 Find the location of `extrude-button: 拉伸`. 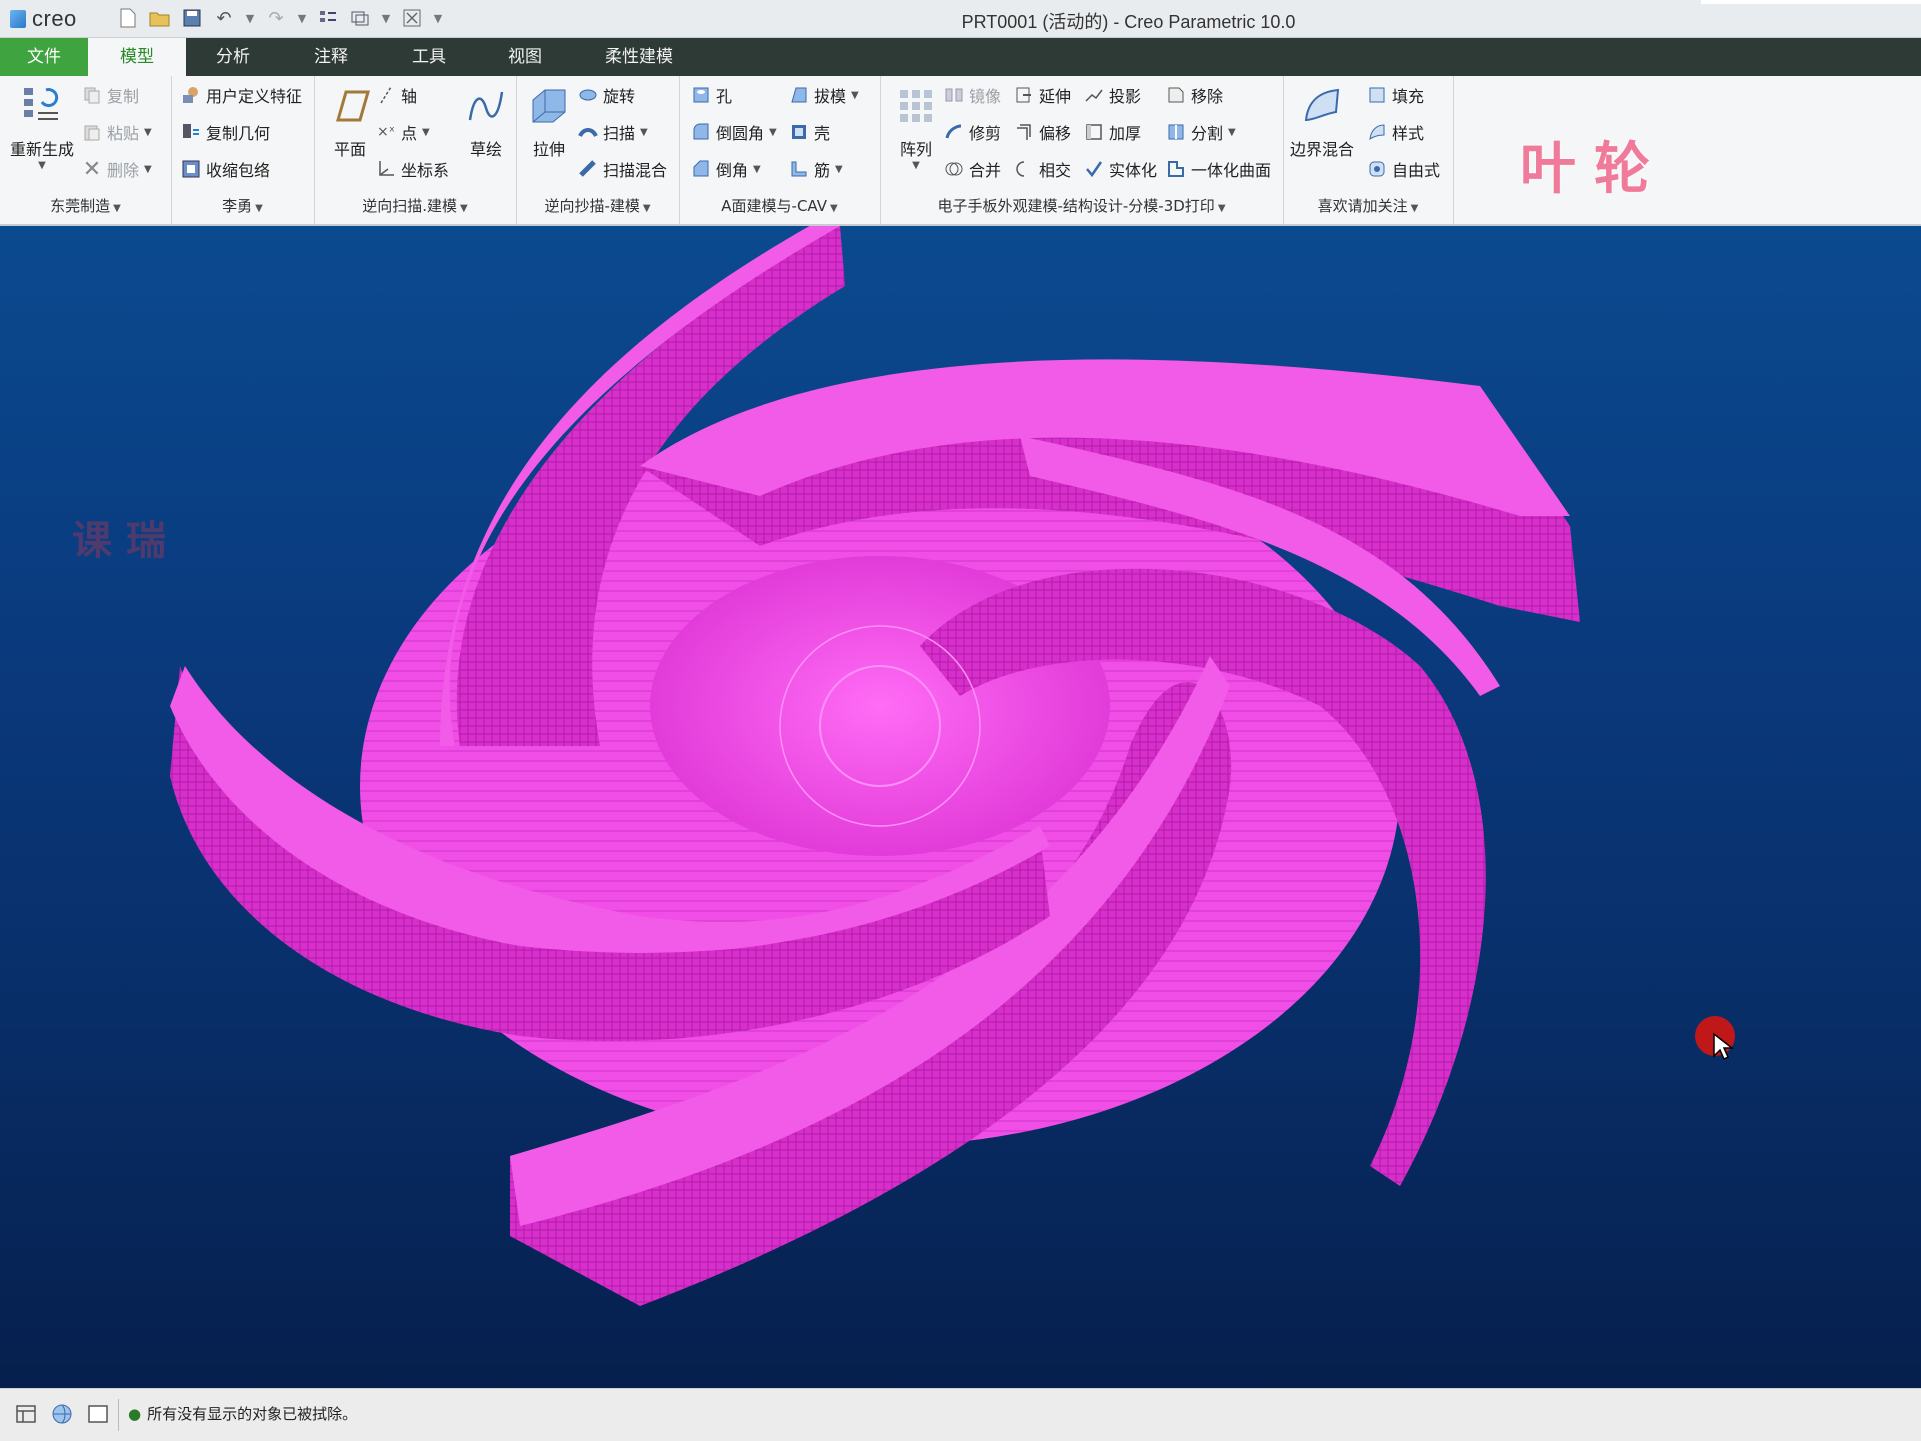

extrude-button: 拉伸 is located at coordinates (549, 122).